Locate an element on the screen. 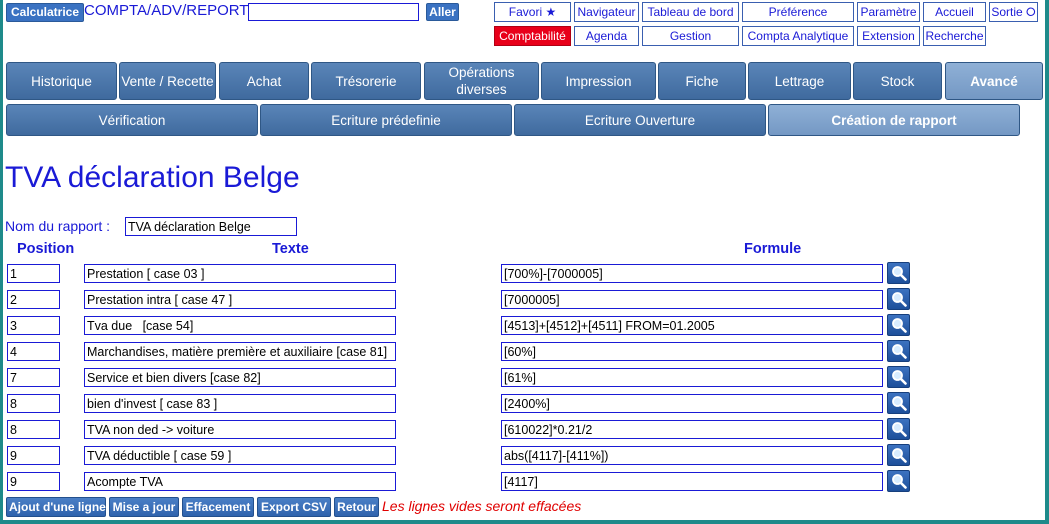 The width and height of the screenshot is (1049, 524). nav-sortie: Sortie ⭘ is located at coordinates (1013, 12).